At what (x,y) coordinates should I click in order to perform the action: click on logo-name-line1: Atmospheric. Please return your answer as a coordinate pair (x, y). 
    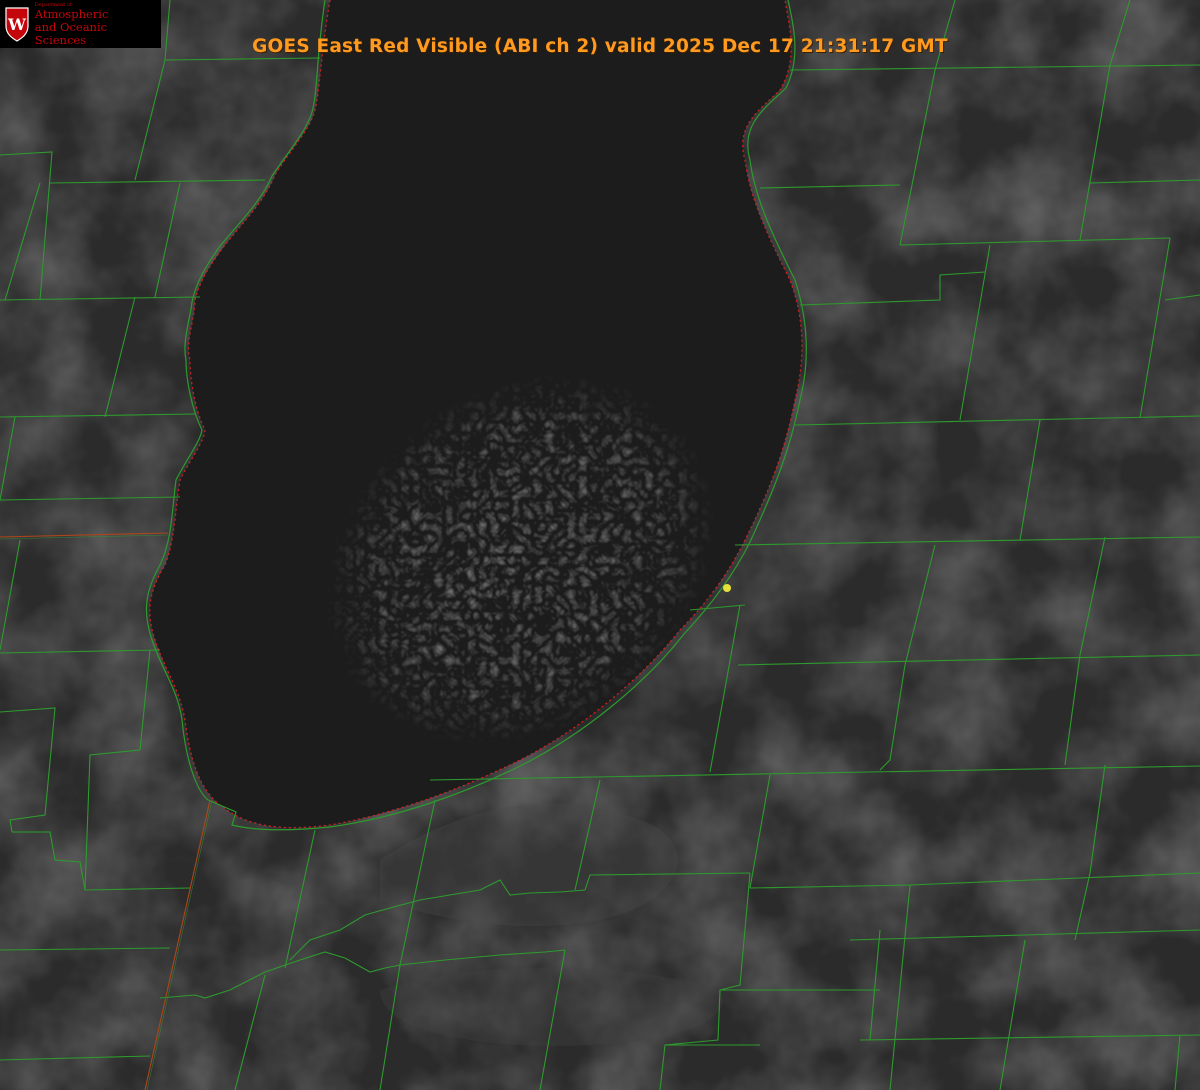
    Looking at the image, I should click on (71, 13).